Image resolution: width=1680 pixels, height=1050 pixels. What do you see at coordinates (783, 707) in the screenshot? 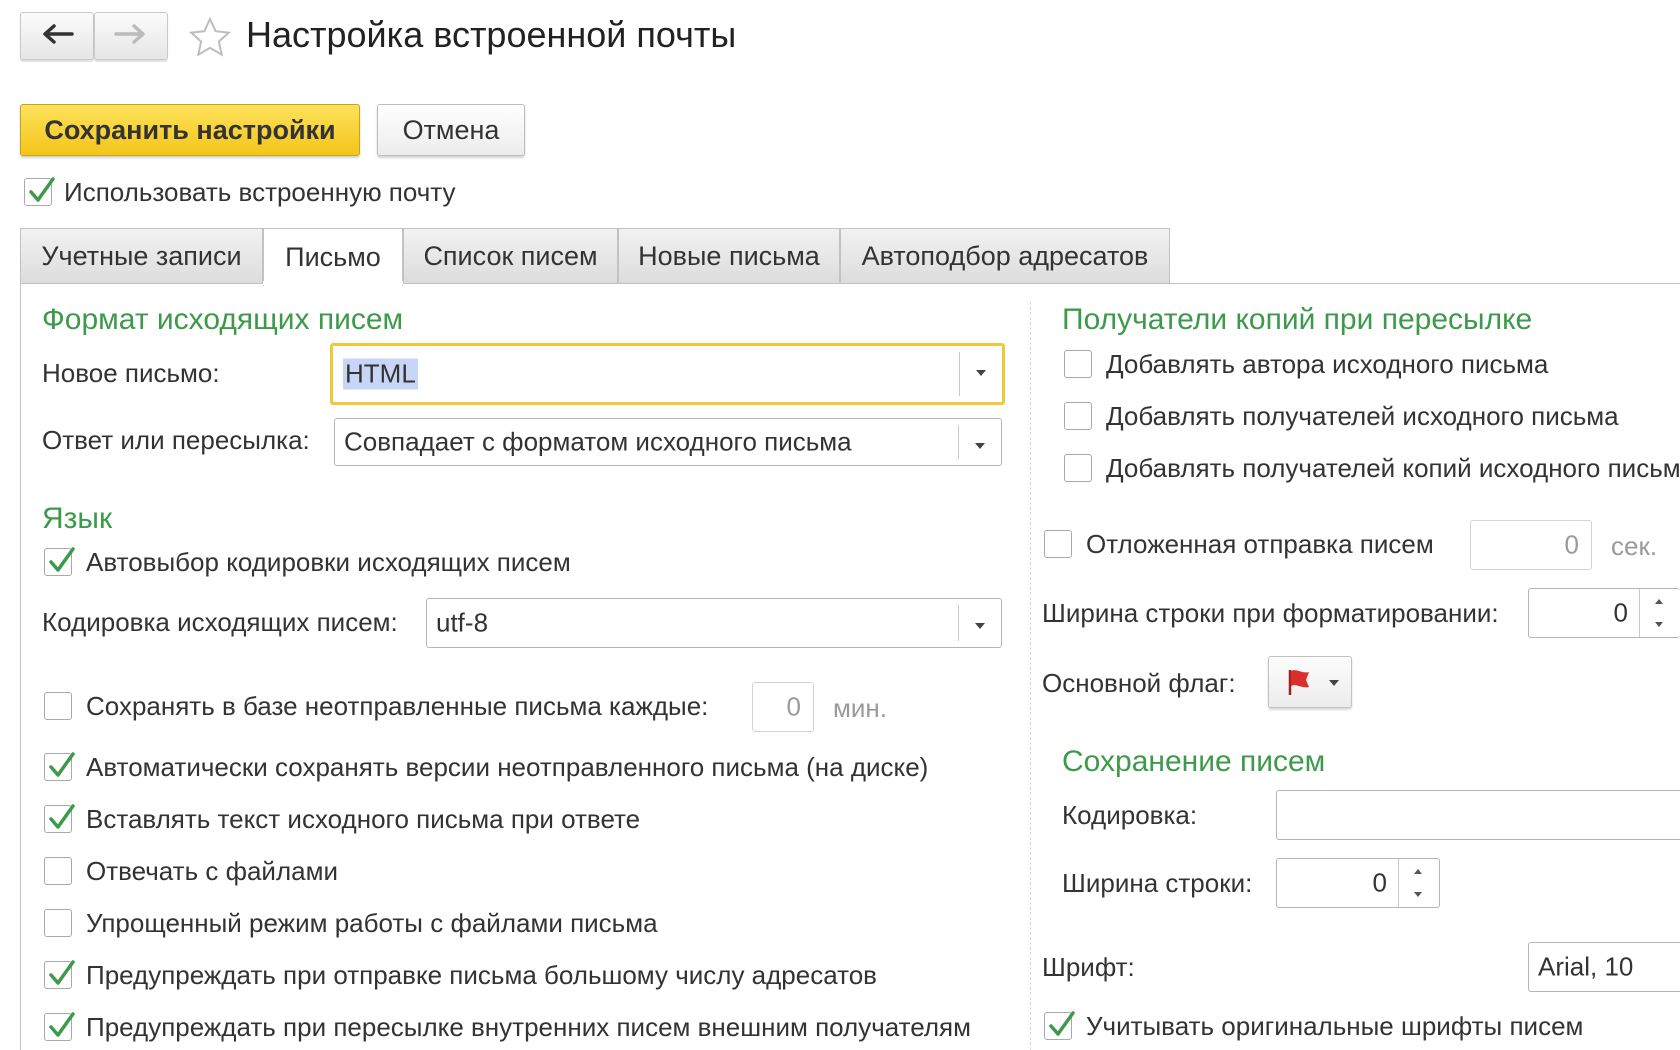
I see `save-unsent-minutes-input: 0` at bounding box center [783, 707].